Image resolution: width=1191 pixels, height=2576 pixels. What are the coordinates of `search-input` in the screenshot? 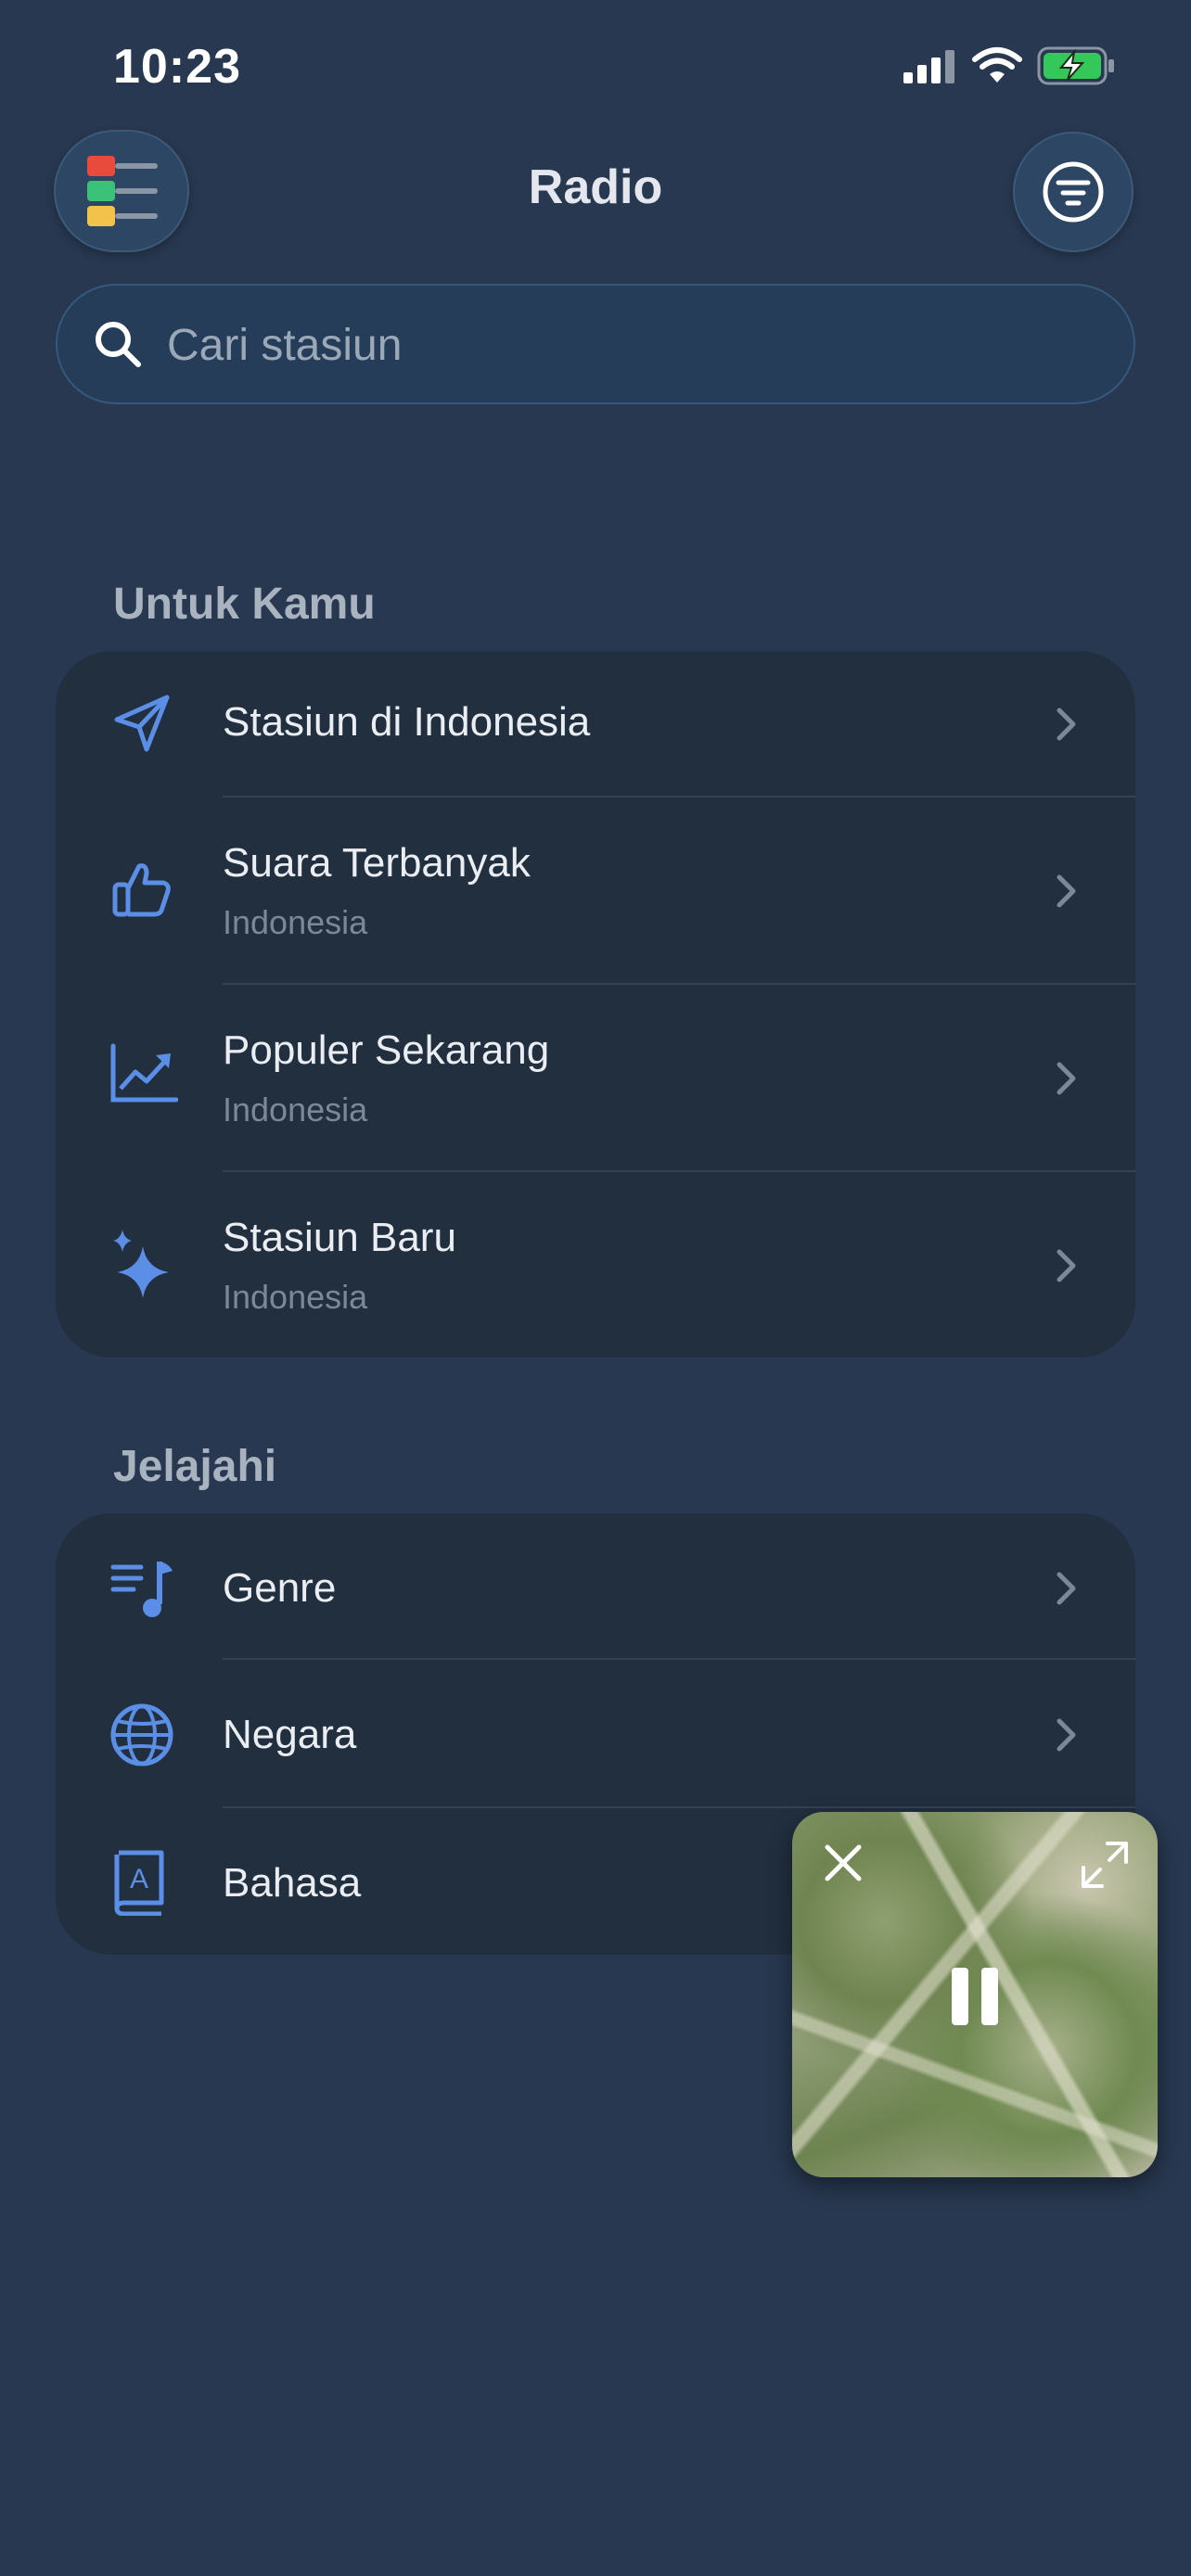 It's located at (630, 345).